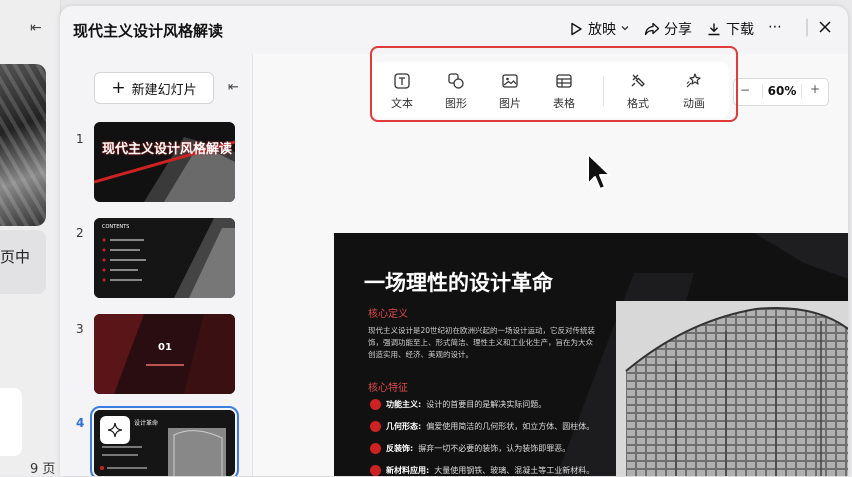 The width and height of the screenshot is (852, 477). I want to click on building-illustration, so click(732, 388).